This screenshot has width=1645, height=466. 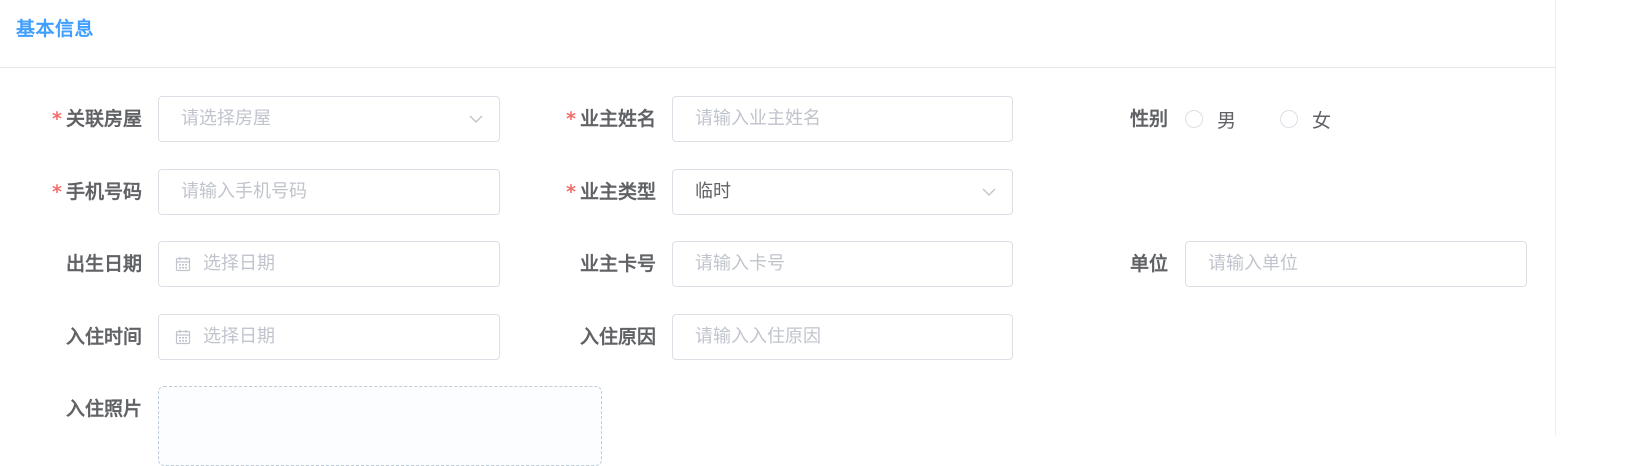 What do you see at coordinates (758, 118) in the screenshot?
I see `owner-name-placeholder: 请输入业主姓名` at bounding box center [758, 118].